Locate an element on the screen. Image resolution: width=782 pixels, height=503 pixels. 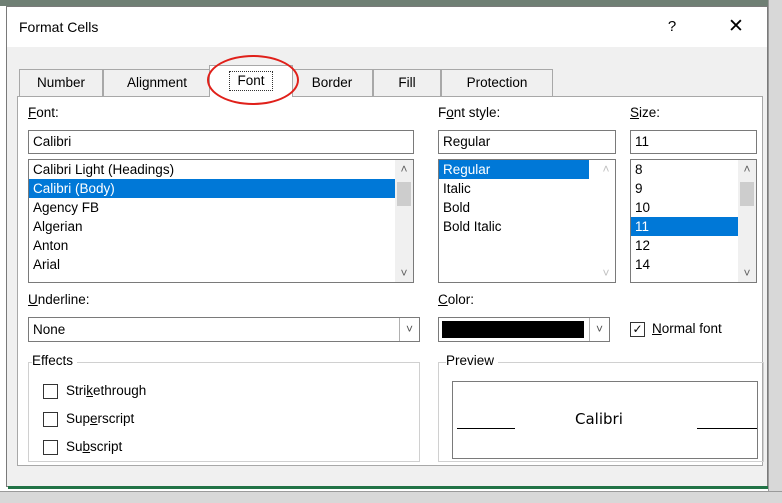
strikethrough-label: Strikethrough is located at coordinates (106, 390).